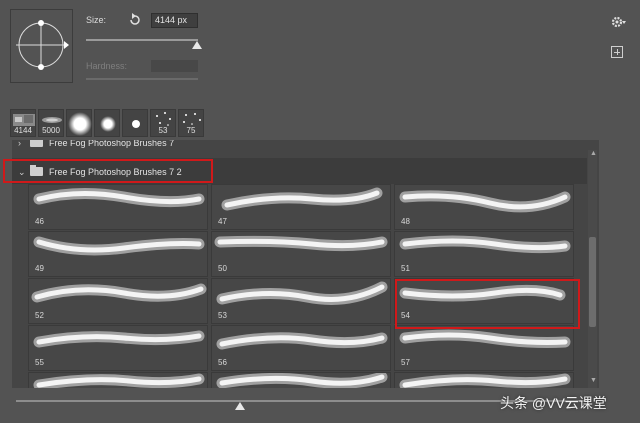 This screenshot has width=640, height=423. I want to click on brush-preset-label: 57, so click(405, 362).